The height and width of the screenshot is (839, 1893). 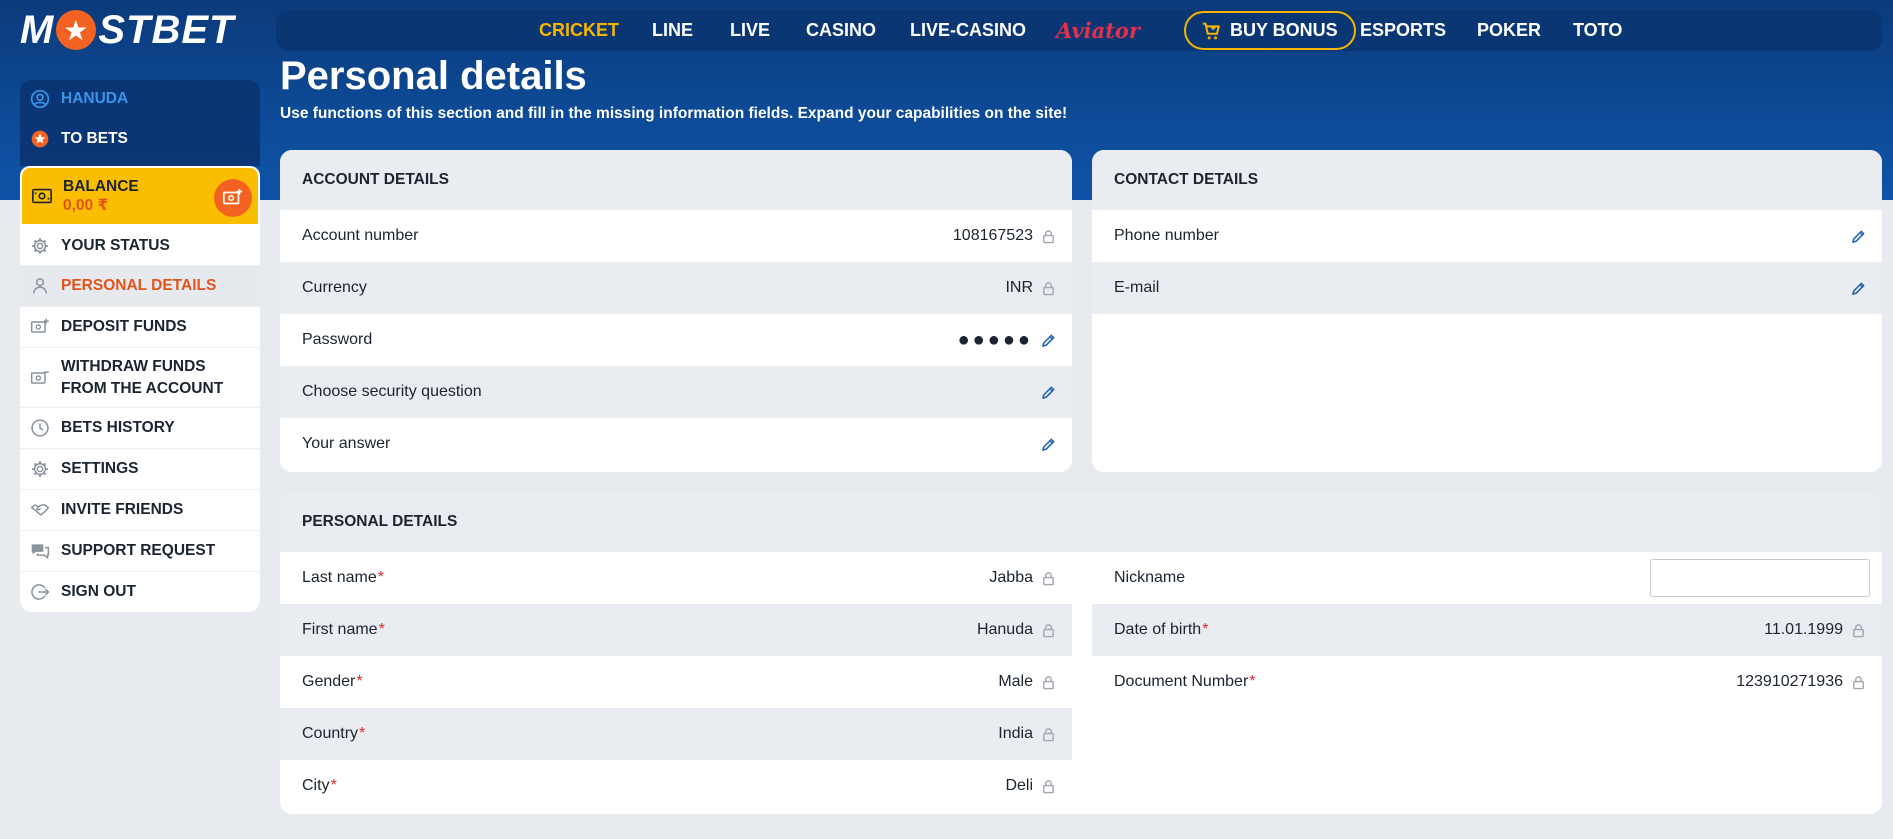 I want to click on balance-panel: BALANCE 0,00 ₹, so click(x=140, y=196).